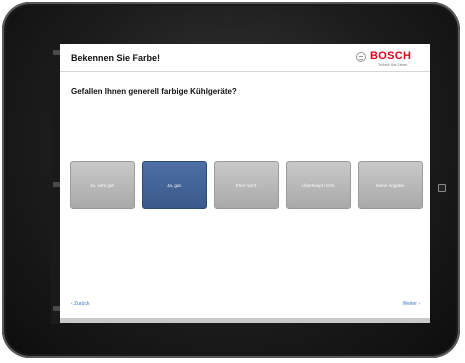 This screenshot has width=465, height=363. Describe the element at coordinates (116, 58) in the screenshot. I see `page-title: Bekennen Sie Farbe!` at that location.